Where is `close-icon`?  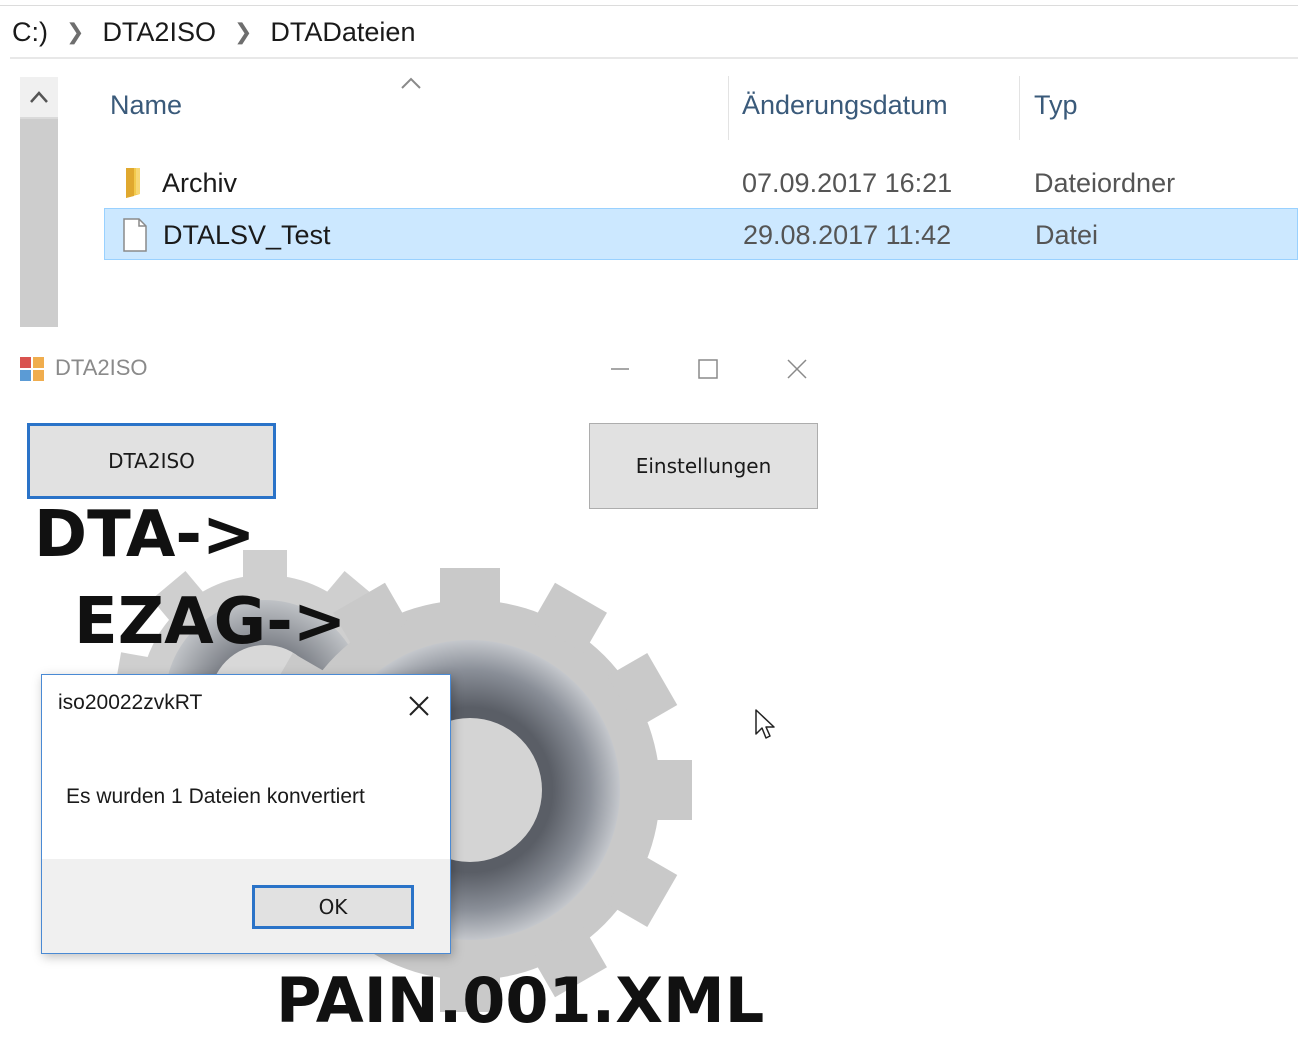
close-icon is located at coordinates (797, 369).